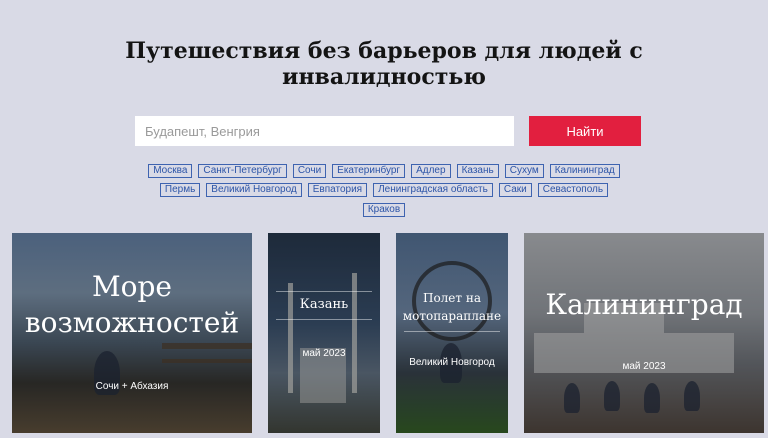 This screenshot has height=438, width=768. Describe the element at coordinates (644, 333) in the screenshot. I see `tour-card-kaliningrad: Калининград май 2023` at that location.